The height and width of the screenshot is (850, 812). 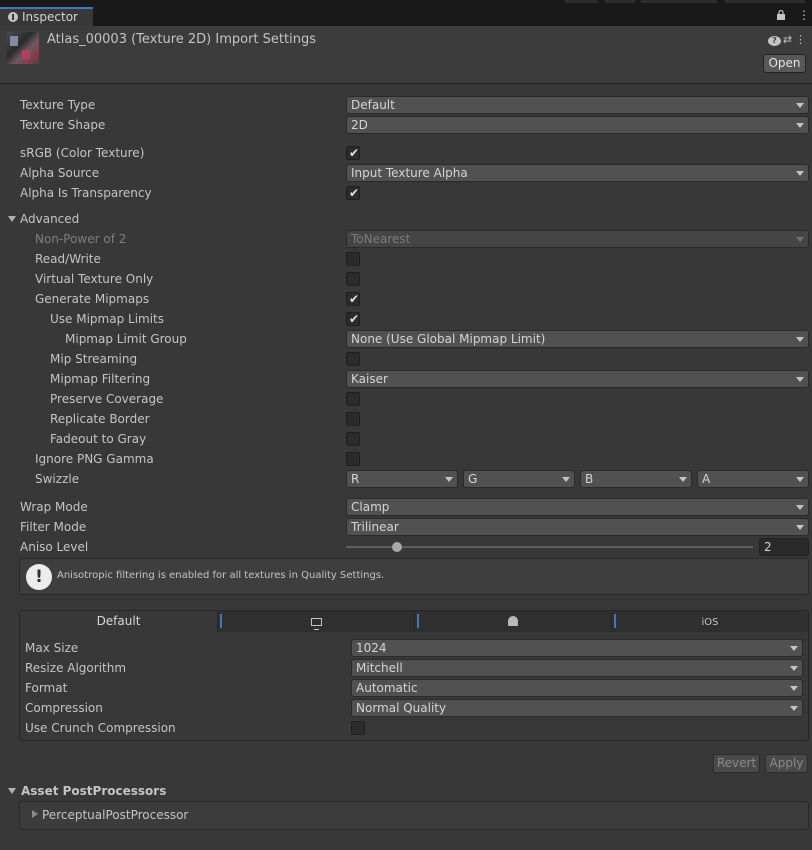 I want to click on dropdown-value: R, so click(x=355, y=479).